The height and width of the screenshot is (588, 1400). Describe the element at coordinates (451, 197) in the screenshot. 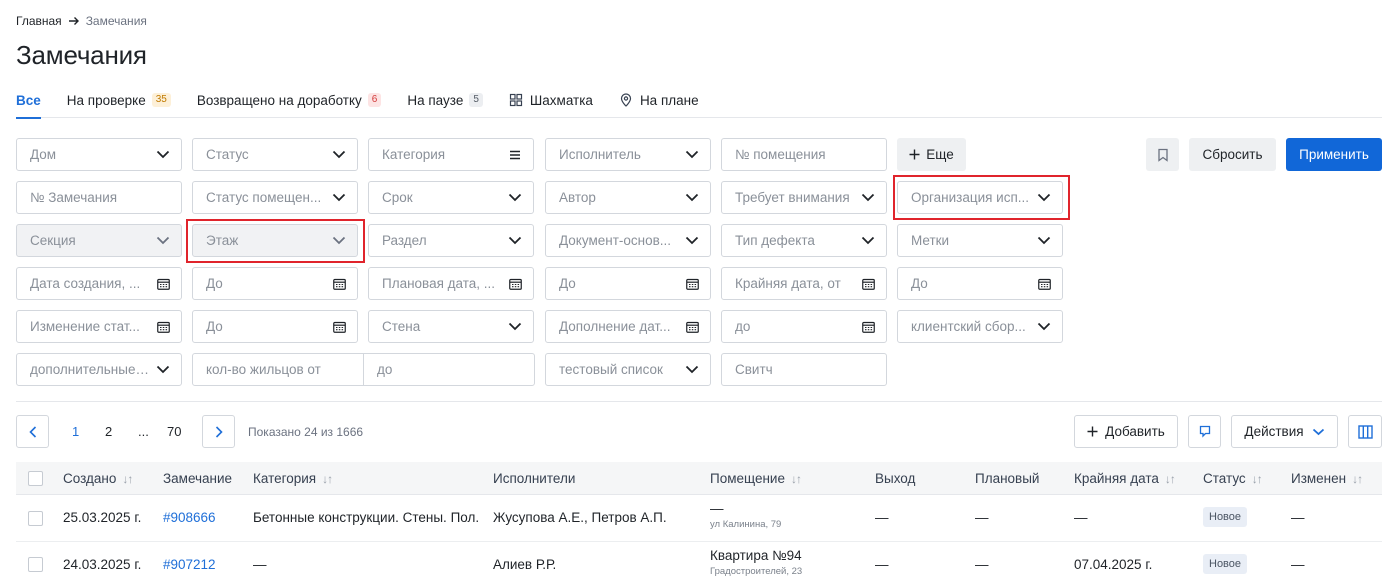

I see `filter-deadline-select: Срок` at that location.